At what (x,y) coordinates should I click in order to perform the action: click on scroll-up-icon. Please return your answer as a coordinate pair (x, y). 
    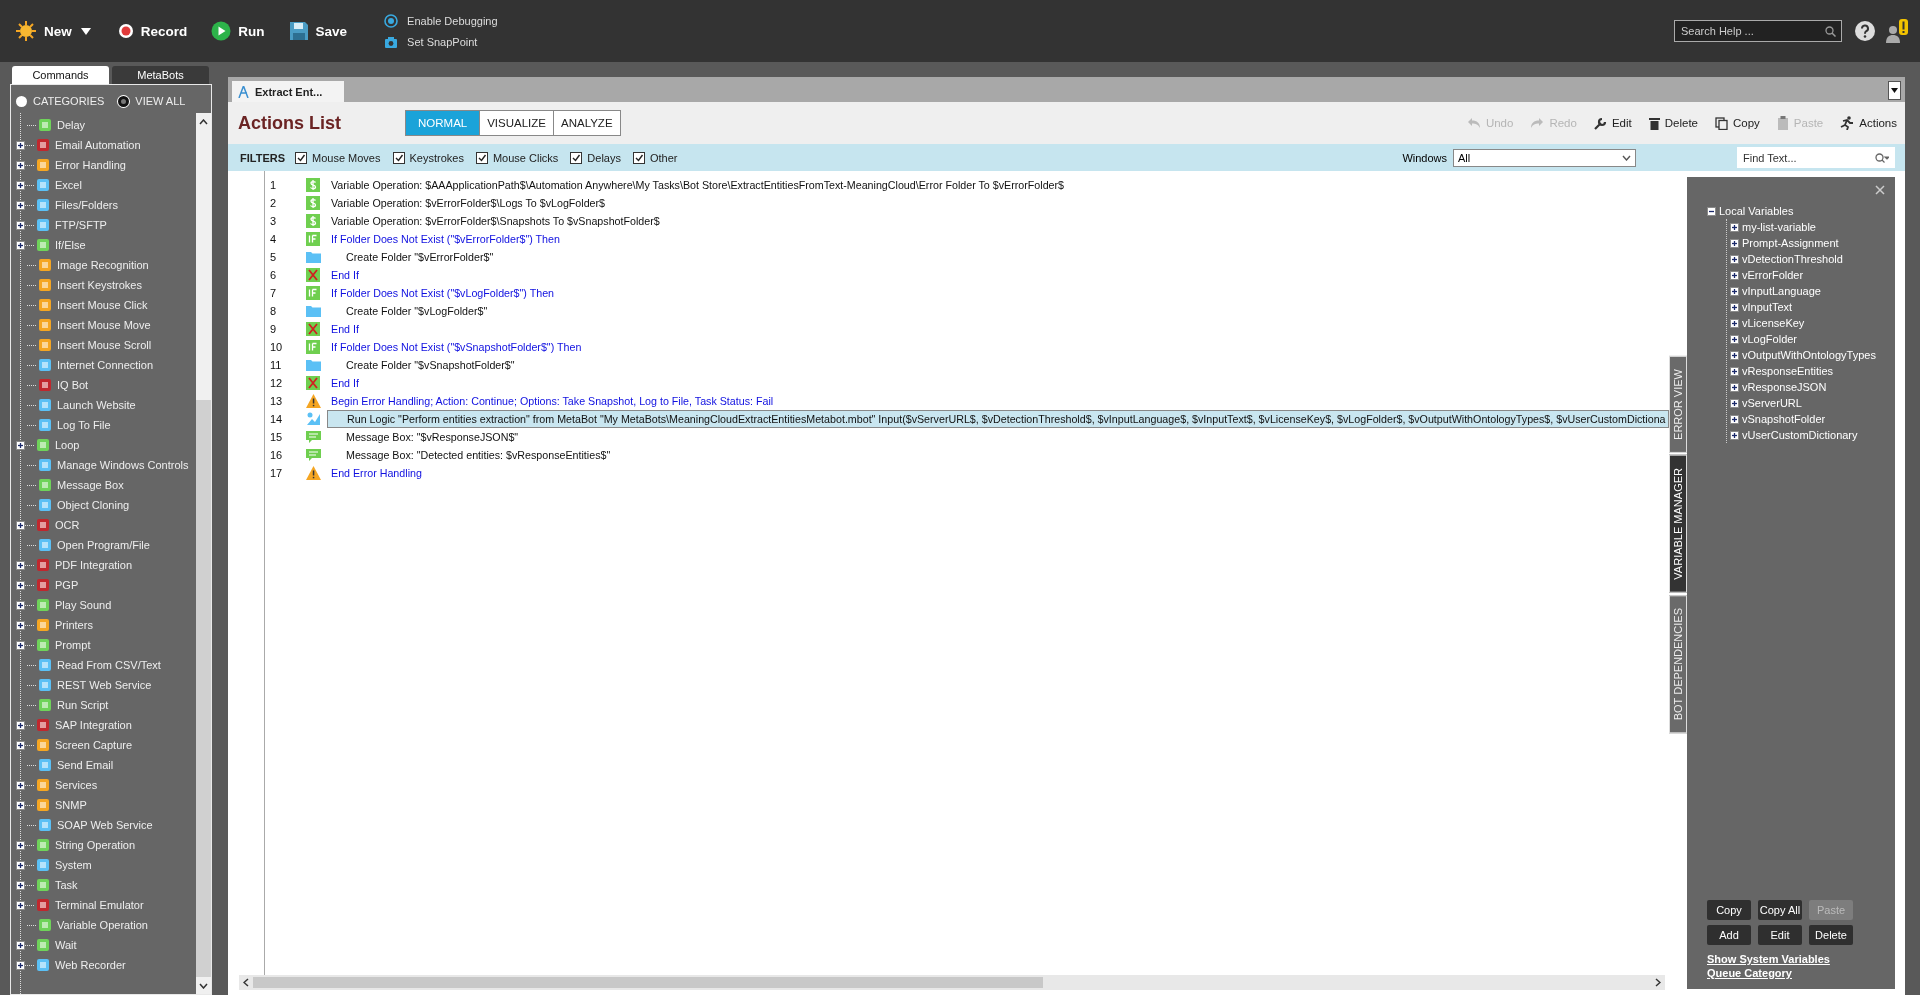
    Looking at the image, I should click on (203, 121).